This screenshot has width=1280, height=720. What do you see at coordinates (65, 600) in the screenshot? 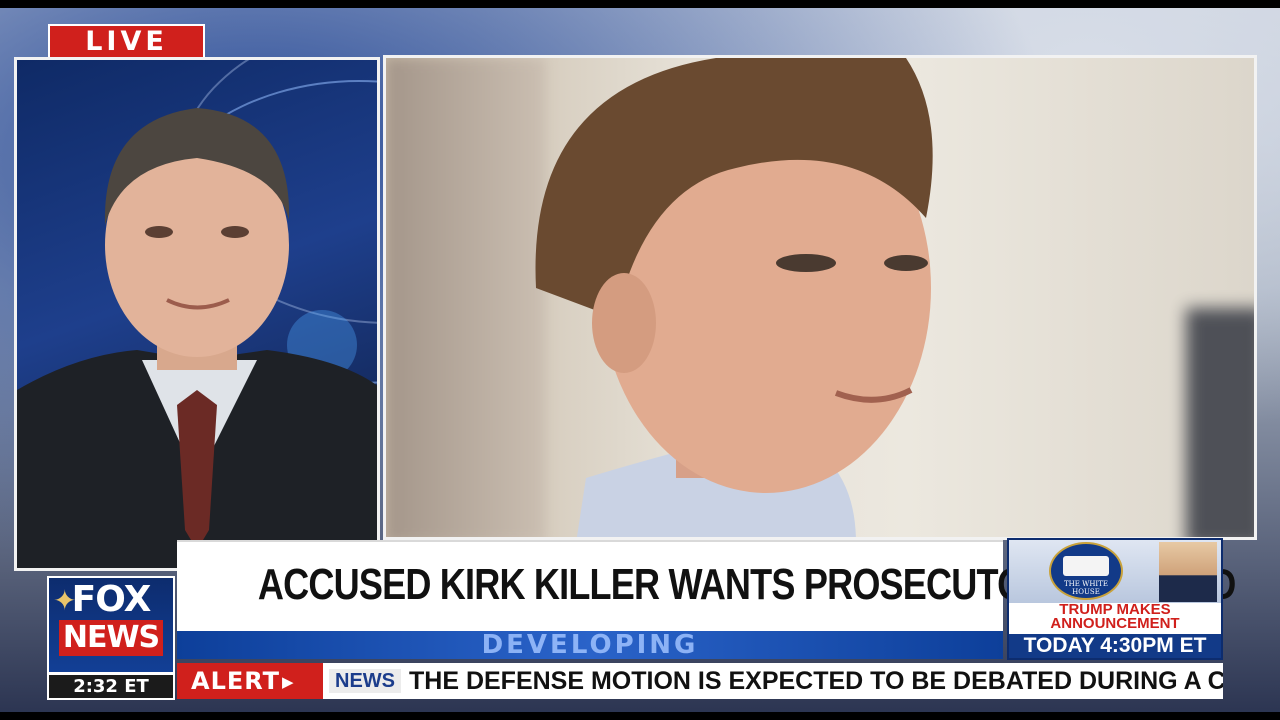
I see `christmas-ornament-icon: ✦` at bounding box center [65, 600].